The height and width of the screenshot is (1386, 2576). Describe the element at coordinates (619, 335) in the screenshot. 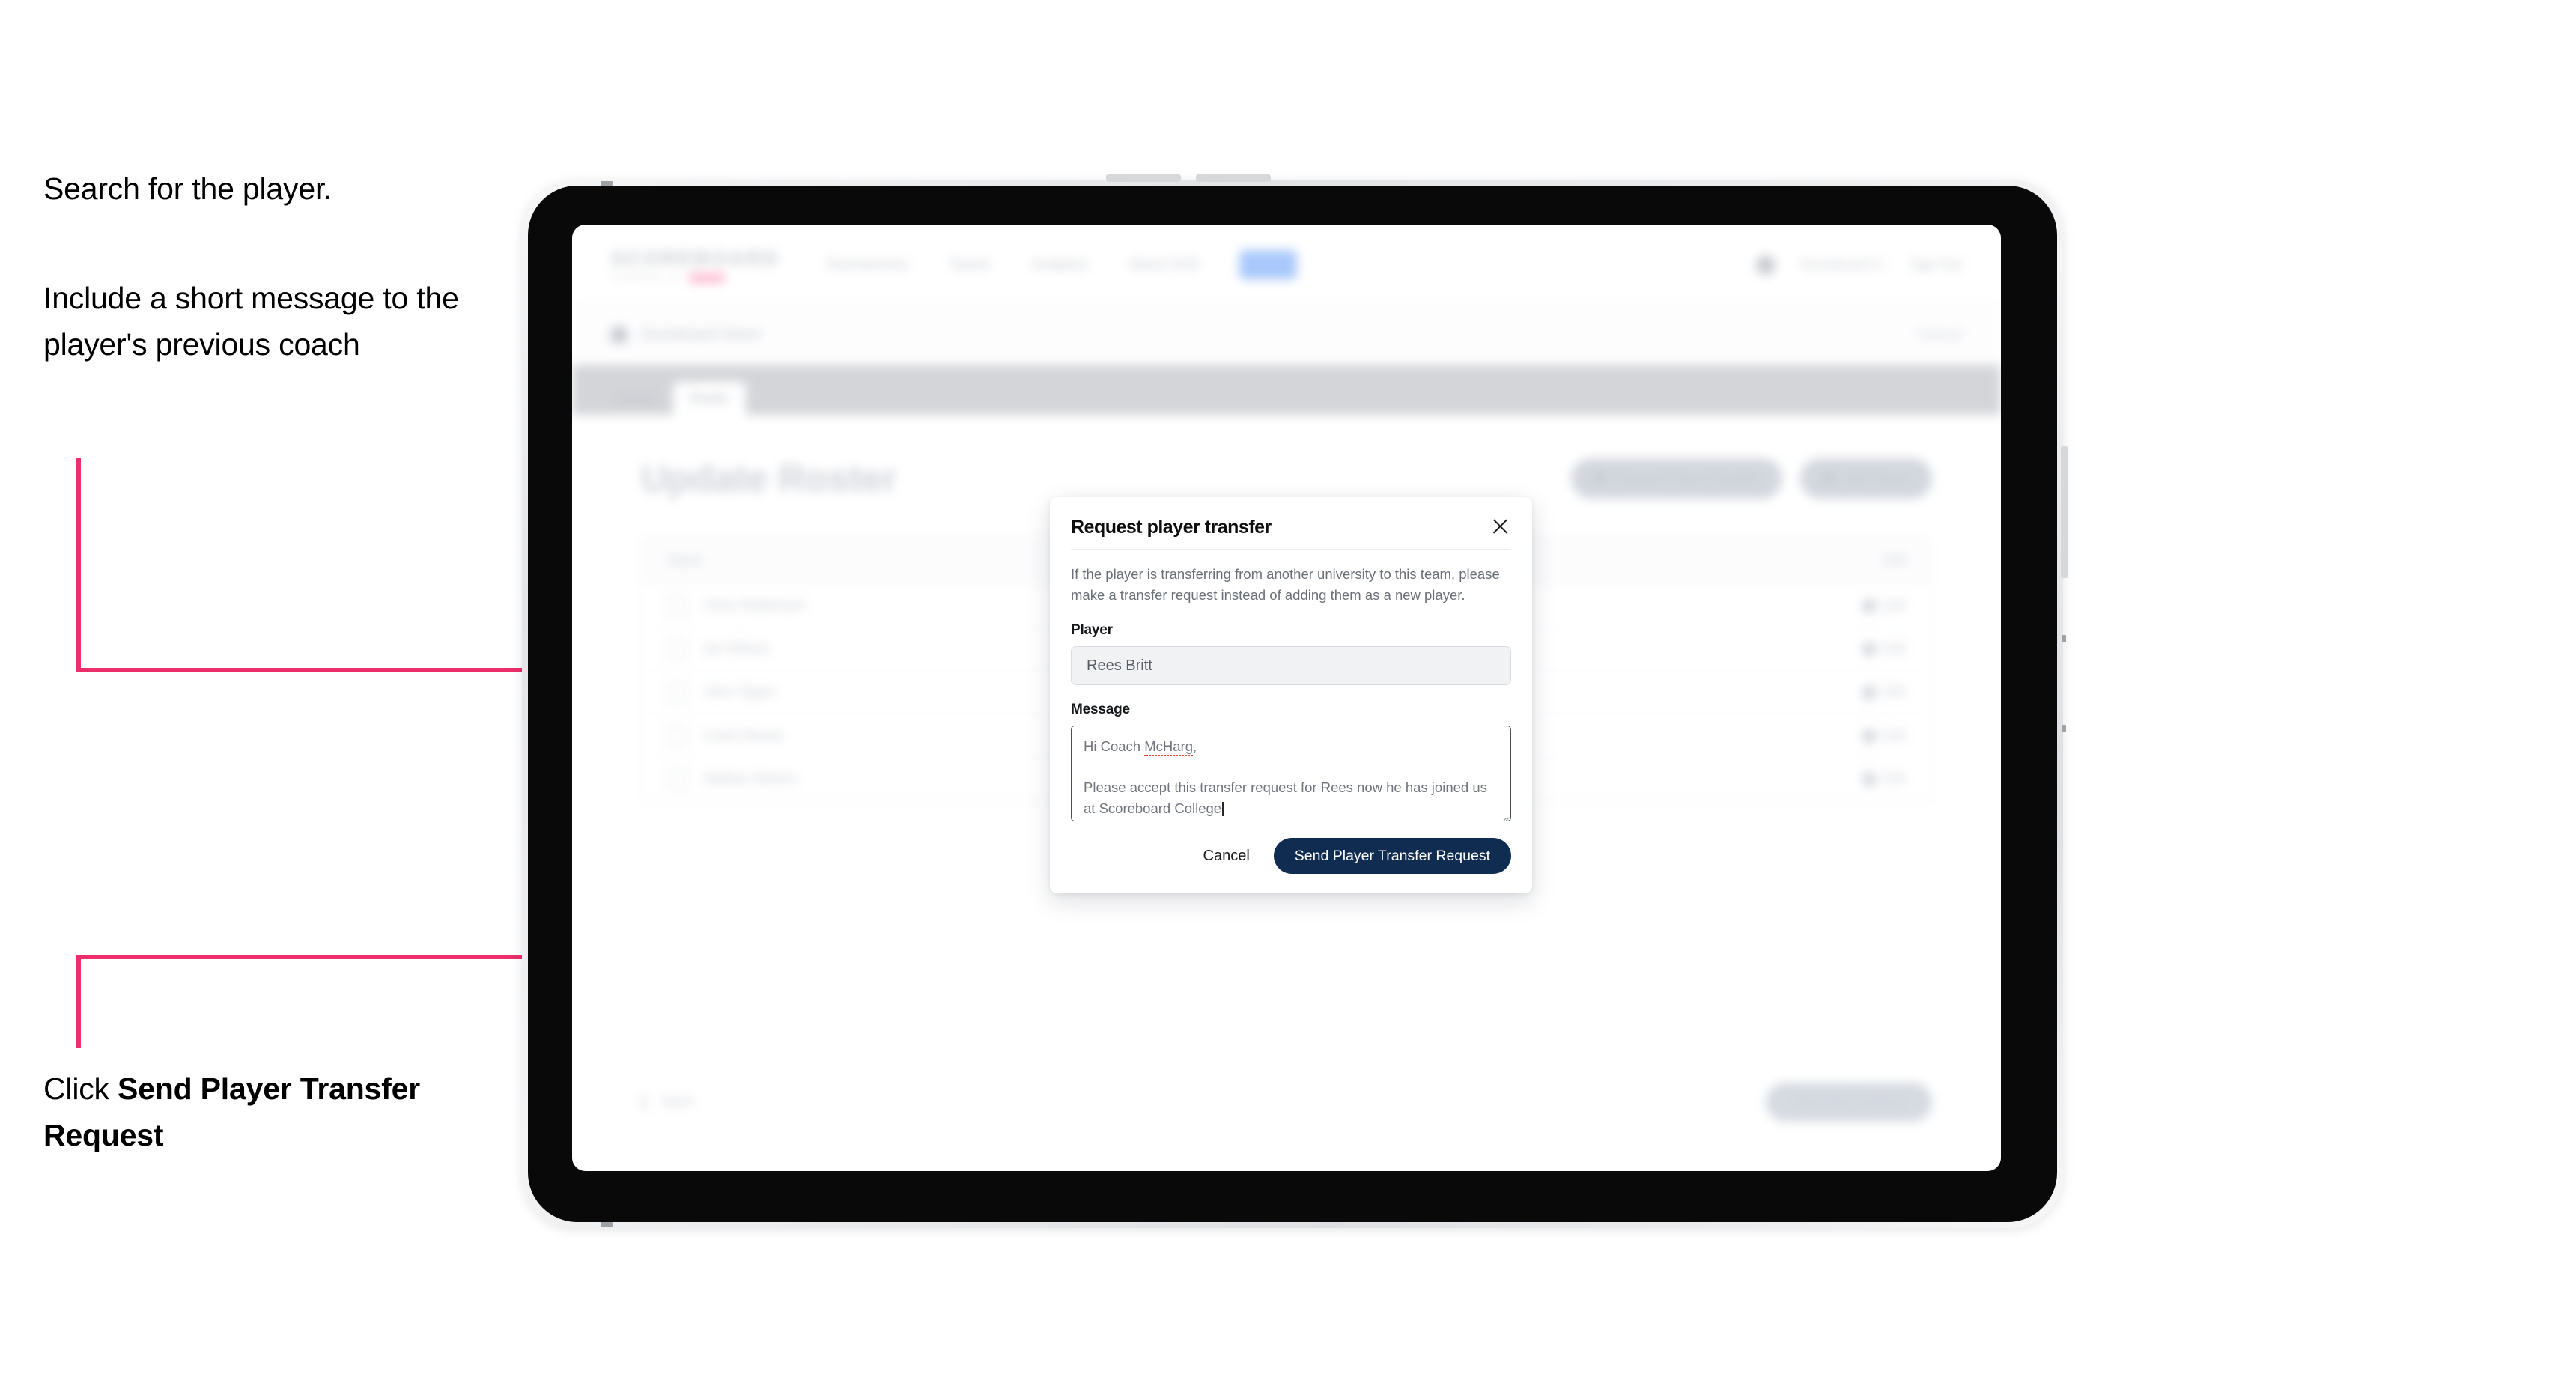

I see `breadcrumb-icon` at that location.